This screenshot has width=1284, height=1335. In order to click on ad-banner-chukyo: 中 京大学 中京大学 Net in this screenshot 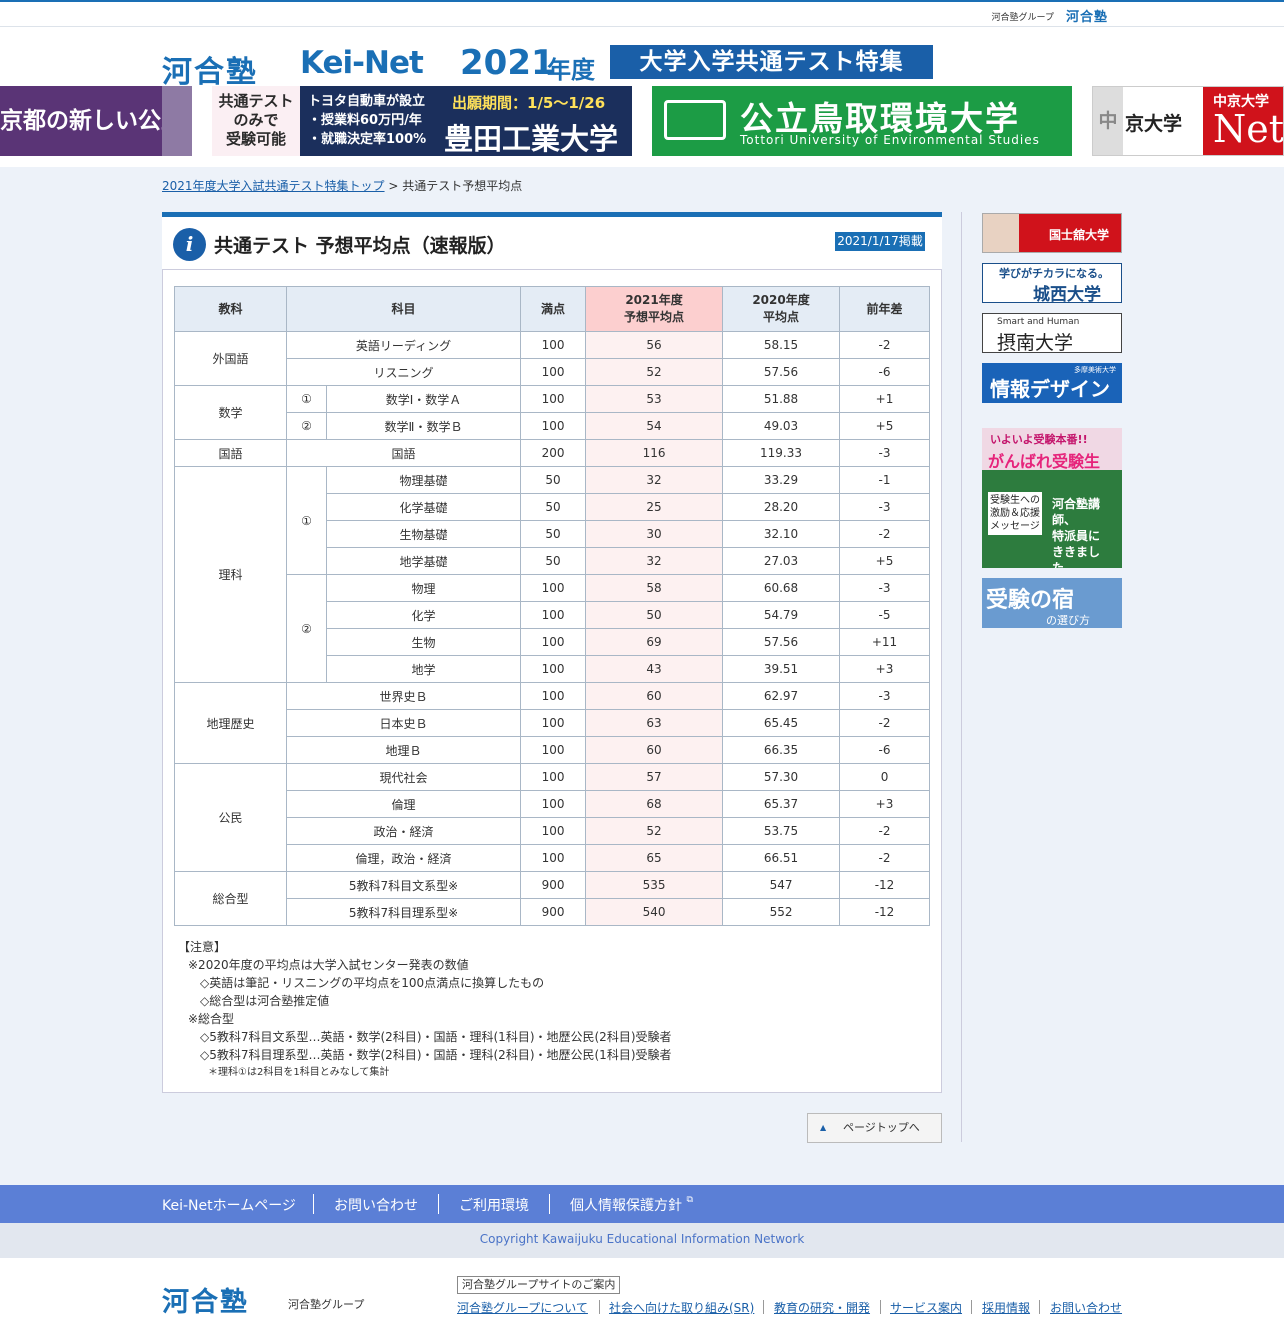, I will do `click(1188, 121)`.